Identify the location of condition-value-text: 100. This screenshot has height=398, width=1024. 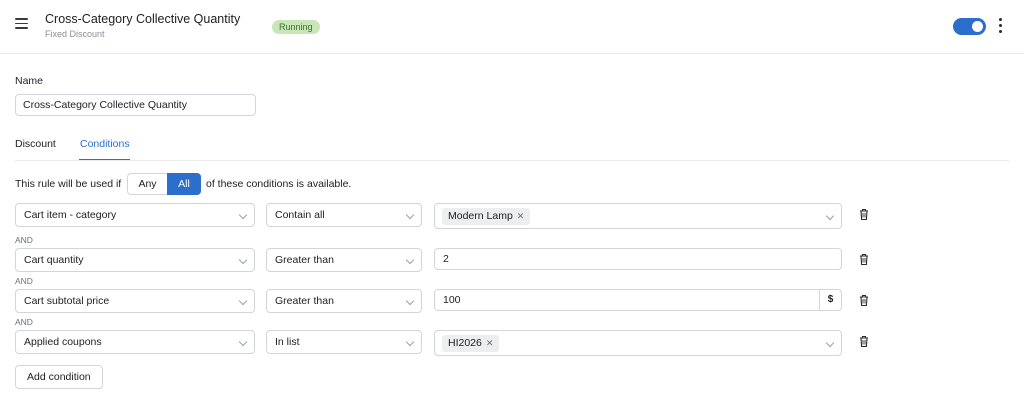
(452, 300).